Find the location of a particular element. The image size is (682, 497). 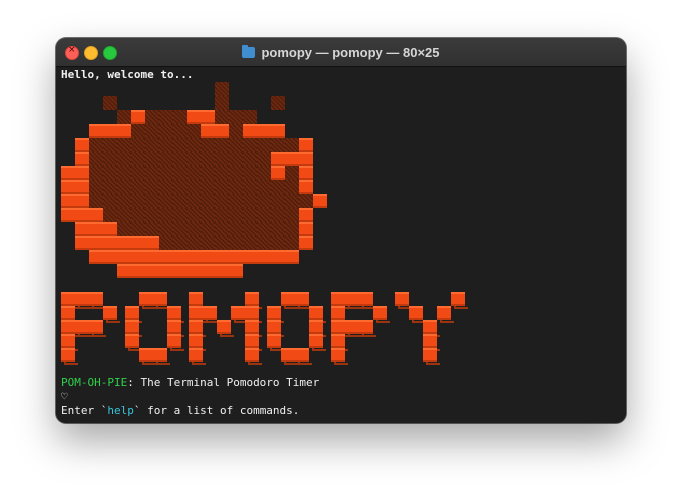

window-title: pomopy — pomopy — 80×25 is located at coordinates (341, 52).